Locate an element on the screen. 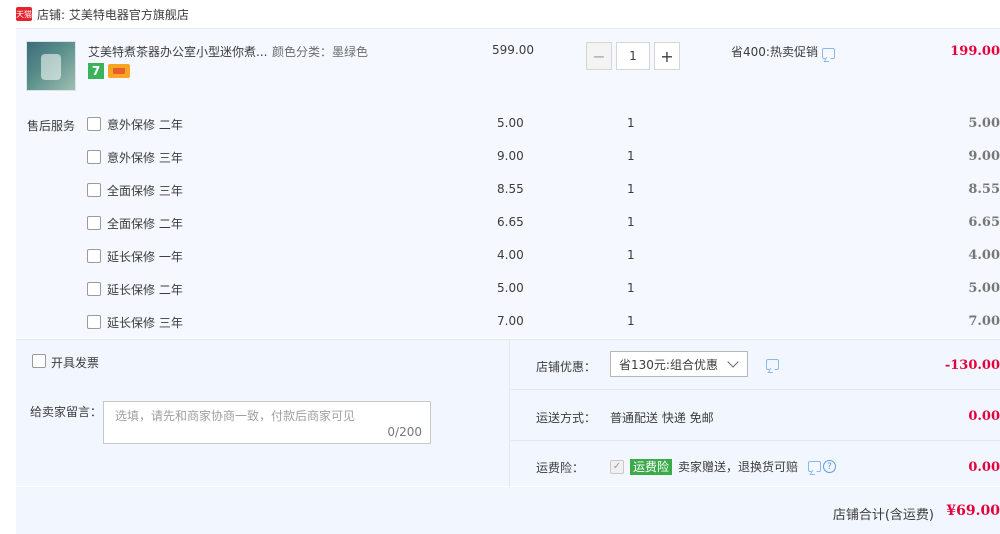  buyer-options: 开具发票 给卖家留言： 选填，请先和商家协商一致，付款后商家可见 0/200 is located at coordinates (263, 413).